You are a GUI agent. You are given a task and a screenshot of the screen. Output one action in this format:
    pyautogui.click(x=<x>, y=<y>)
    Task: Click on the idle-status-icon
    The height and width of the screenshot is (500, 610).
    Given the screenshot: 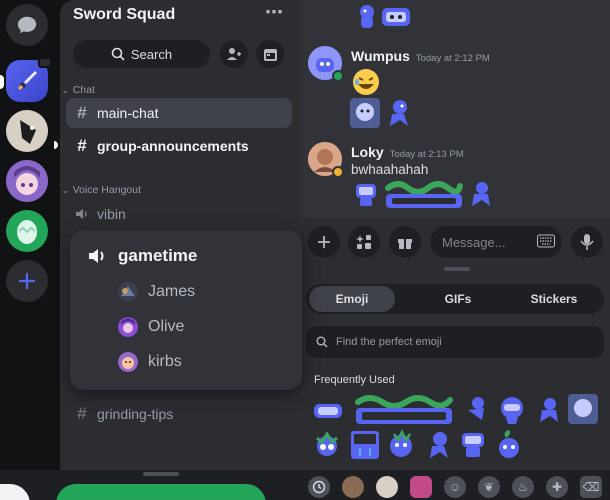 What is the action you would take?
    pyautogui.click(x=338, y=172)
    